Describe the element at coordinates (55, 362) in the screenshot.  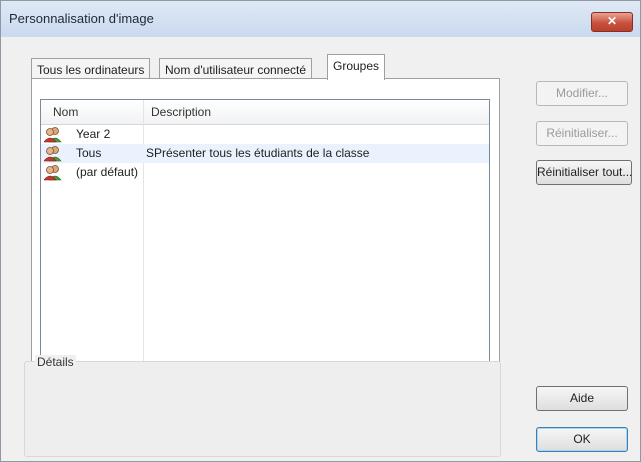
I see `details-label: Détails` at that location.